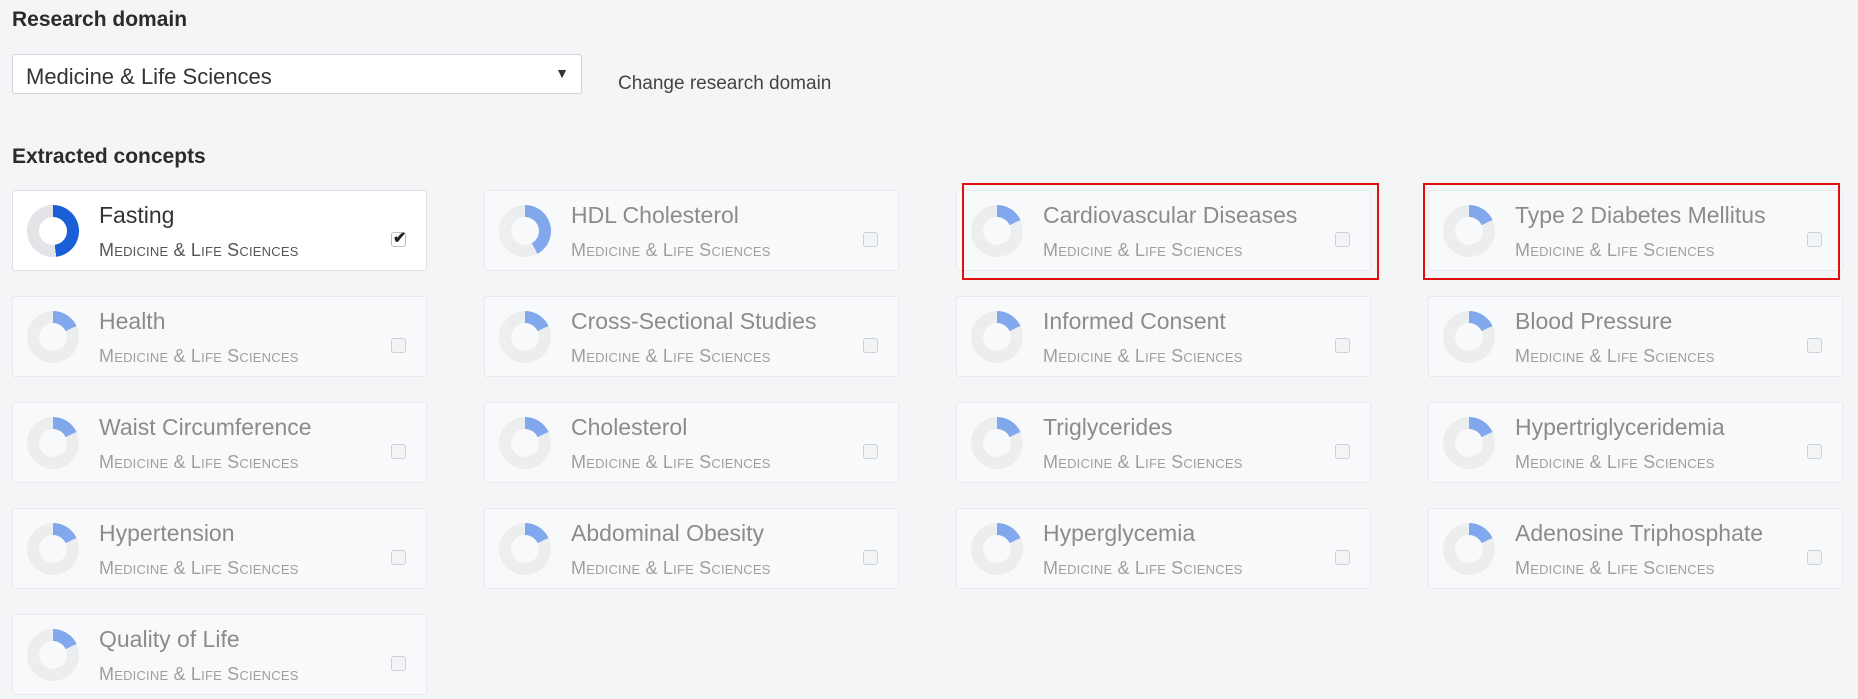 This screenshot has height=699, width=1858. I want to click on concept-title: HDL Cholesterol, so click(655, 215).